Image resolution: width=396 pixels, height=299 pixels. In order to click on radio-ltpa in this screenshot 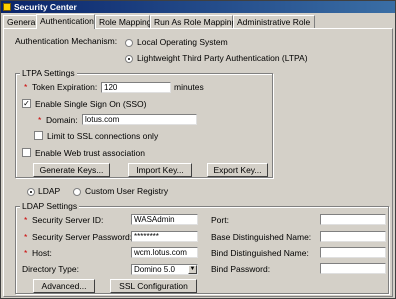, I will do `click(129, 59)`.